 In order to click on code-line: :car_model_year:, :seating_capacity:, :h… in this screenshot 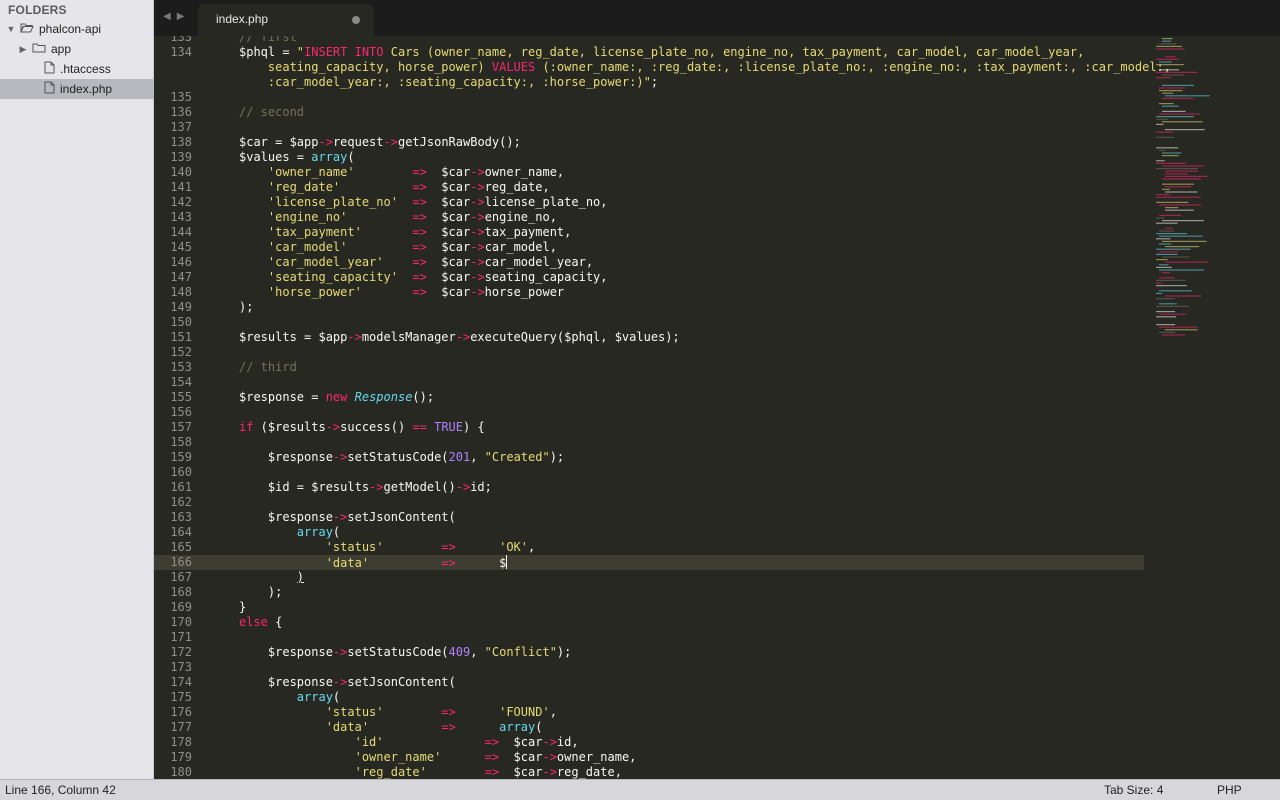, I will do `click(448, 82)`.